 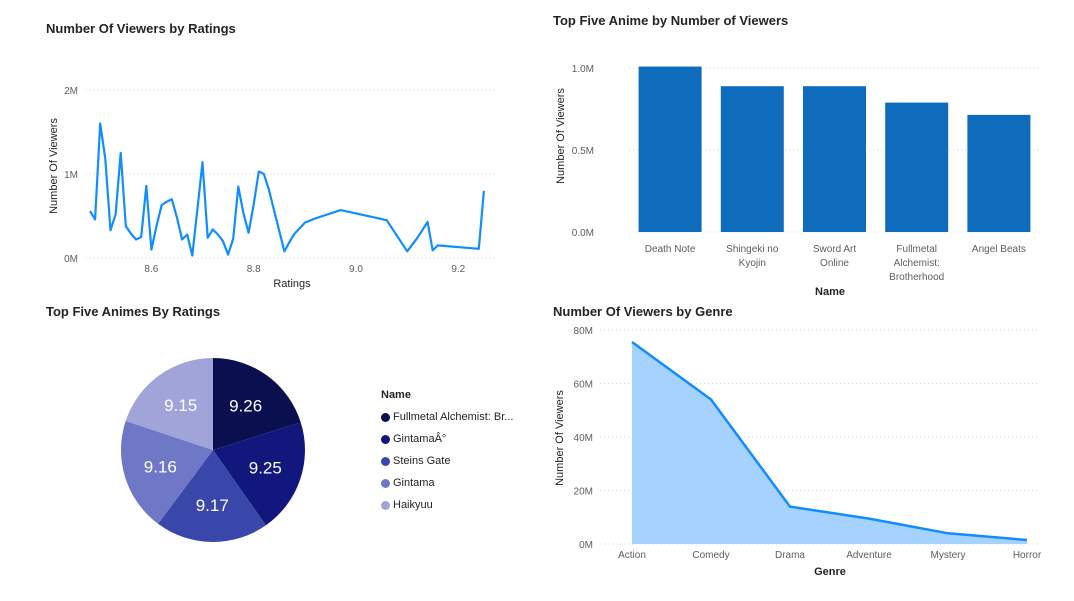 I want to click on x-tick-label: Comedy, so click(x=710, y=555).